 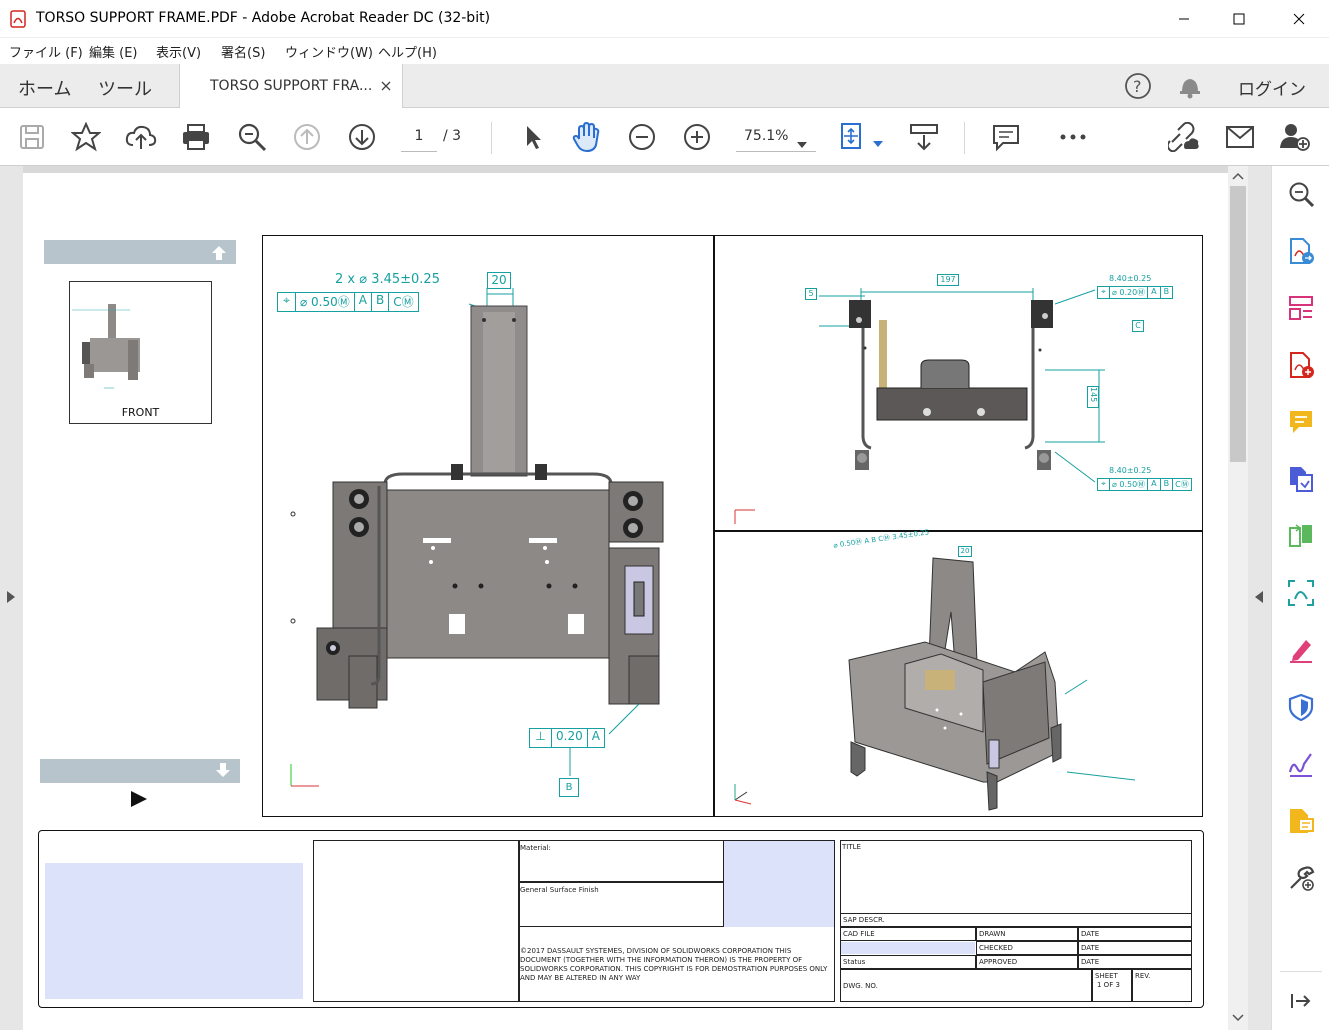 What do you see at coordinates (1184, 137) in the screenshot?
I see `share-link-icon` at bounding box center [1184, 137].